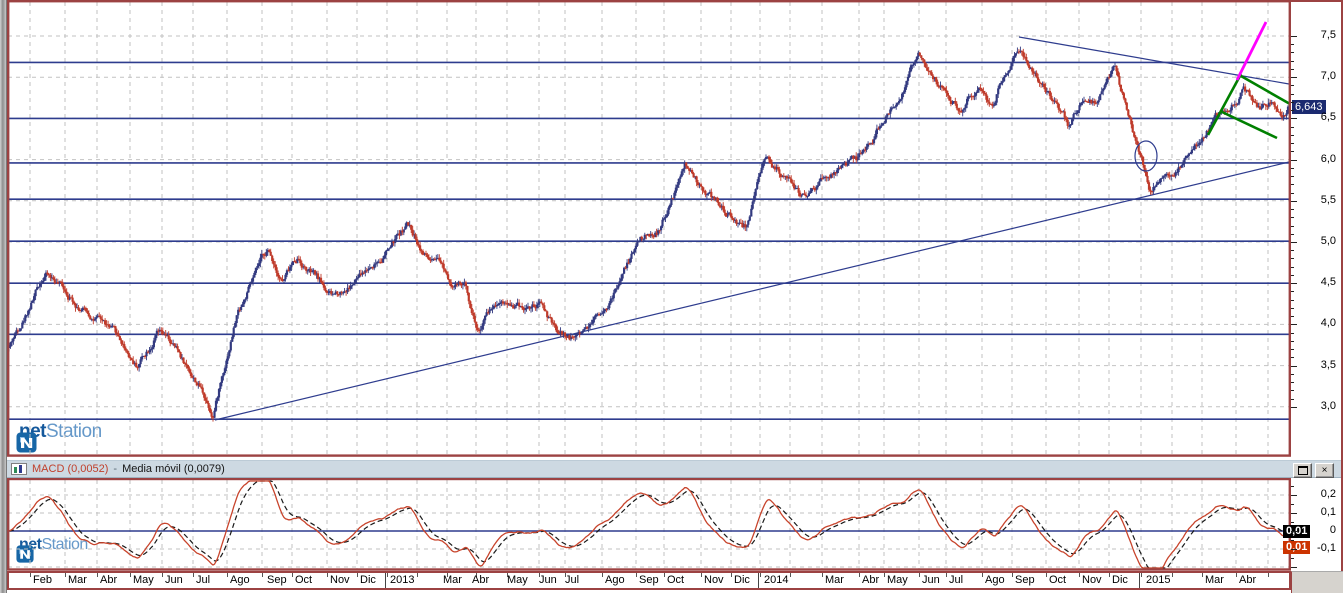 This screenshot has width=1343, height=593. Describe the element at coordinates (572, 580) in the screenshot. I see `time-axis-label: Jul` at that location.